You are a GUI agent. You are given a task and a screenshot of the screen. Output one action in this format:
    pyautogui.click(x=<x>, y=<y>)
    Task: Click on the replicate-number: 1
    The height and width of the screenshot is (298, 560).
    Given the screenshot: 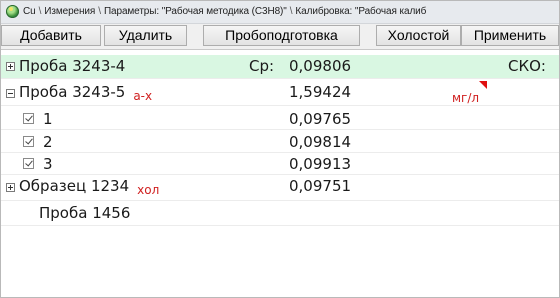 What is the action you would take?
    pyautogui.click(x=48, y=119)
    